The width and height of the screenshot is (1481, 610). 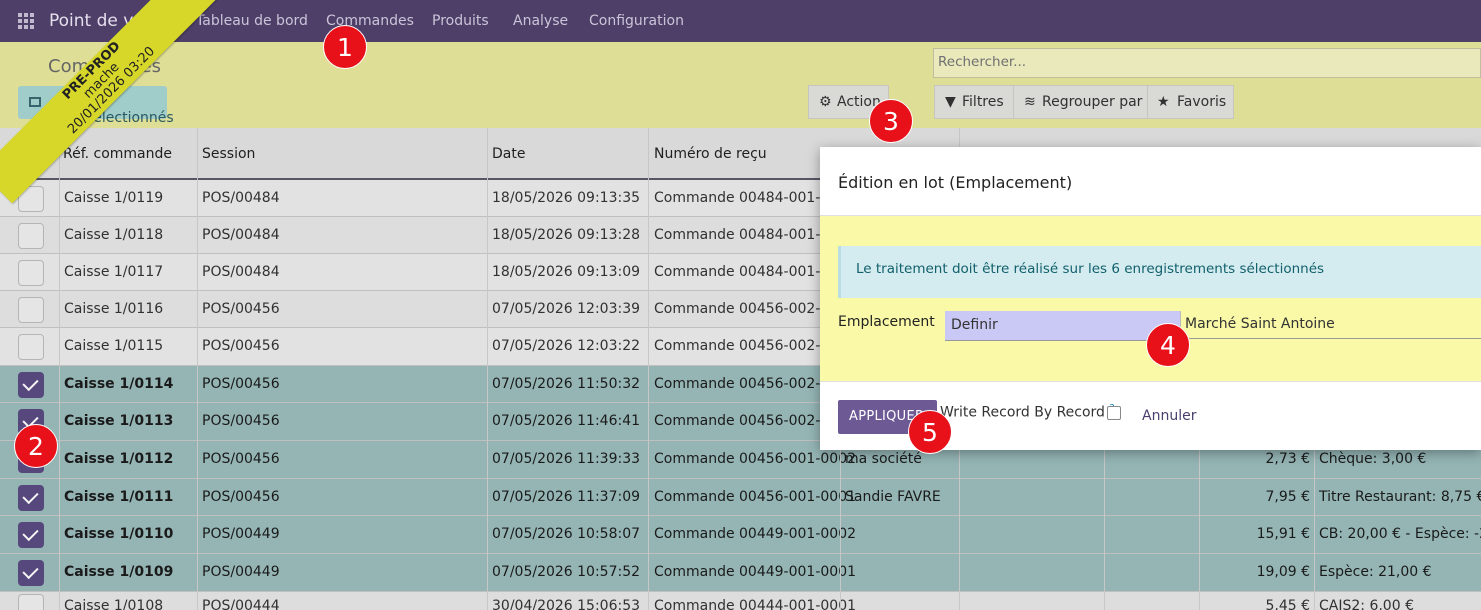 I want to click on cell-date: 07/05/2026 10:57:52, so click(x=566, y=572).